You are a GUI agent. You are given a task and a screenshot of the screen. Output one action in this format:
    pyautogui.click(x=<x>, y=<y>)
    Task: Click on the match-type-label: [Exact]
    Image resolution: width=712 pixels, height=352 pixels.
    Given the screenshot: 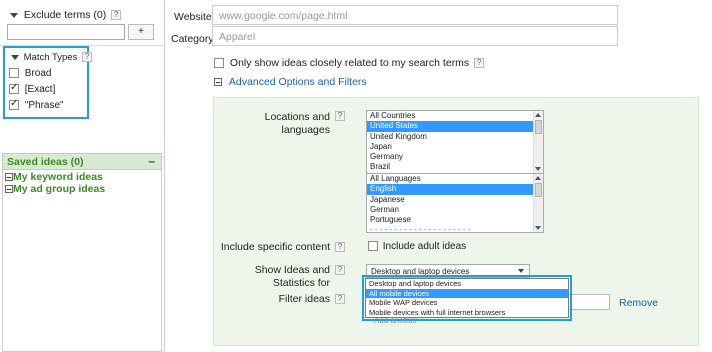 What is the action you would take?
    pyautogui.click(x=40, y=89)
    